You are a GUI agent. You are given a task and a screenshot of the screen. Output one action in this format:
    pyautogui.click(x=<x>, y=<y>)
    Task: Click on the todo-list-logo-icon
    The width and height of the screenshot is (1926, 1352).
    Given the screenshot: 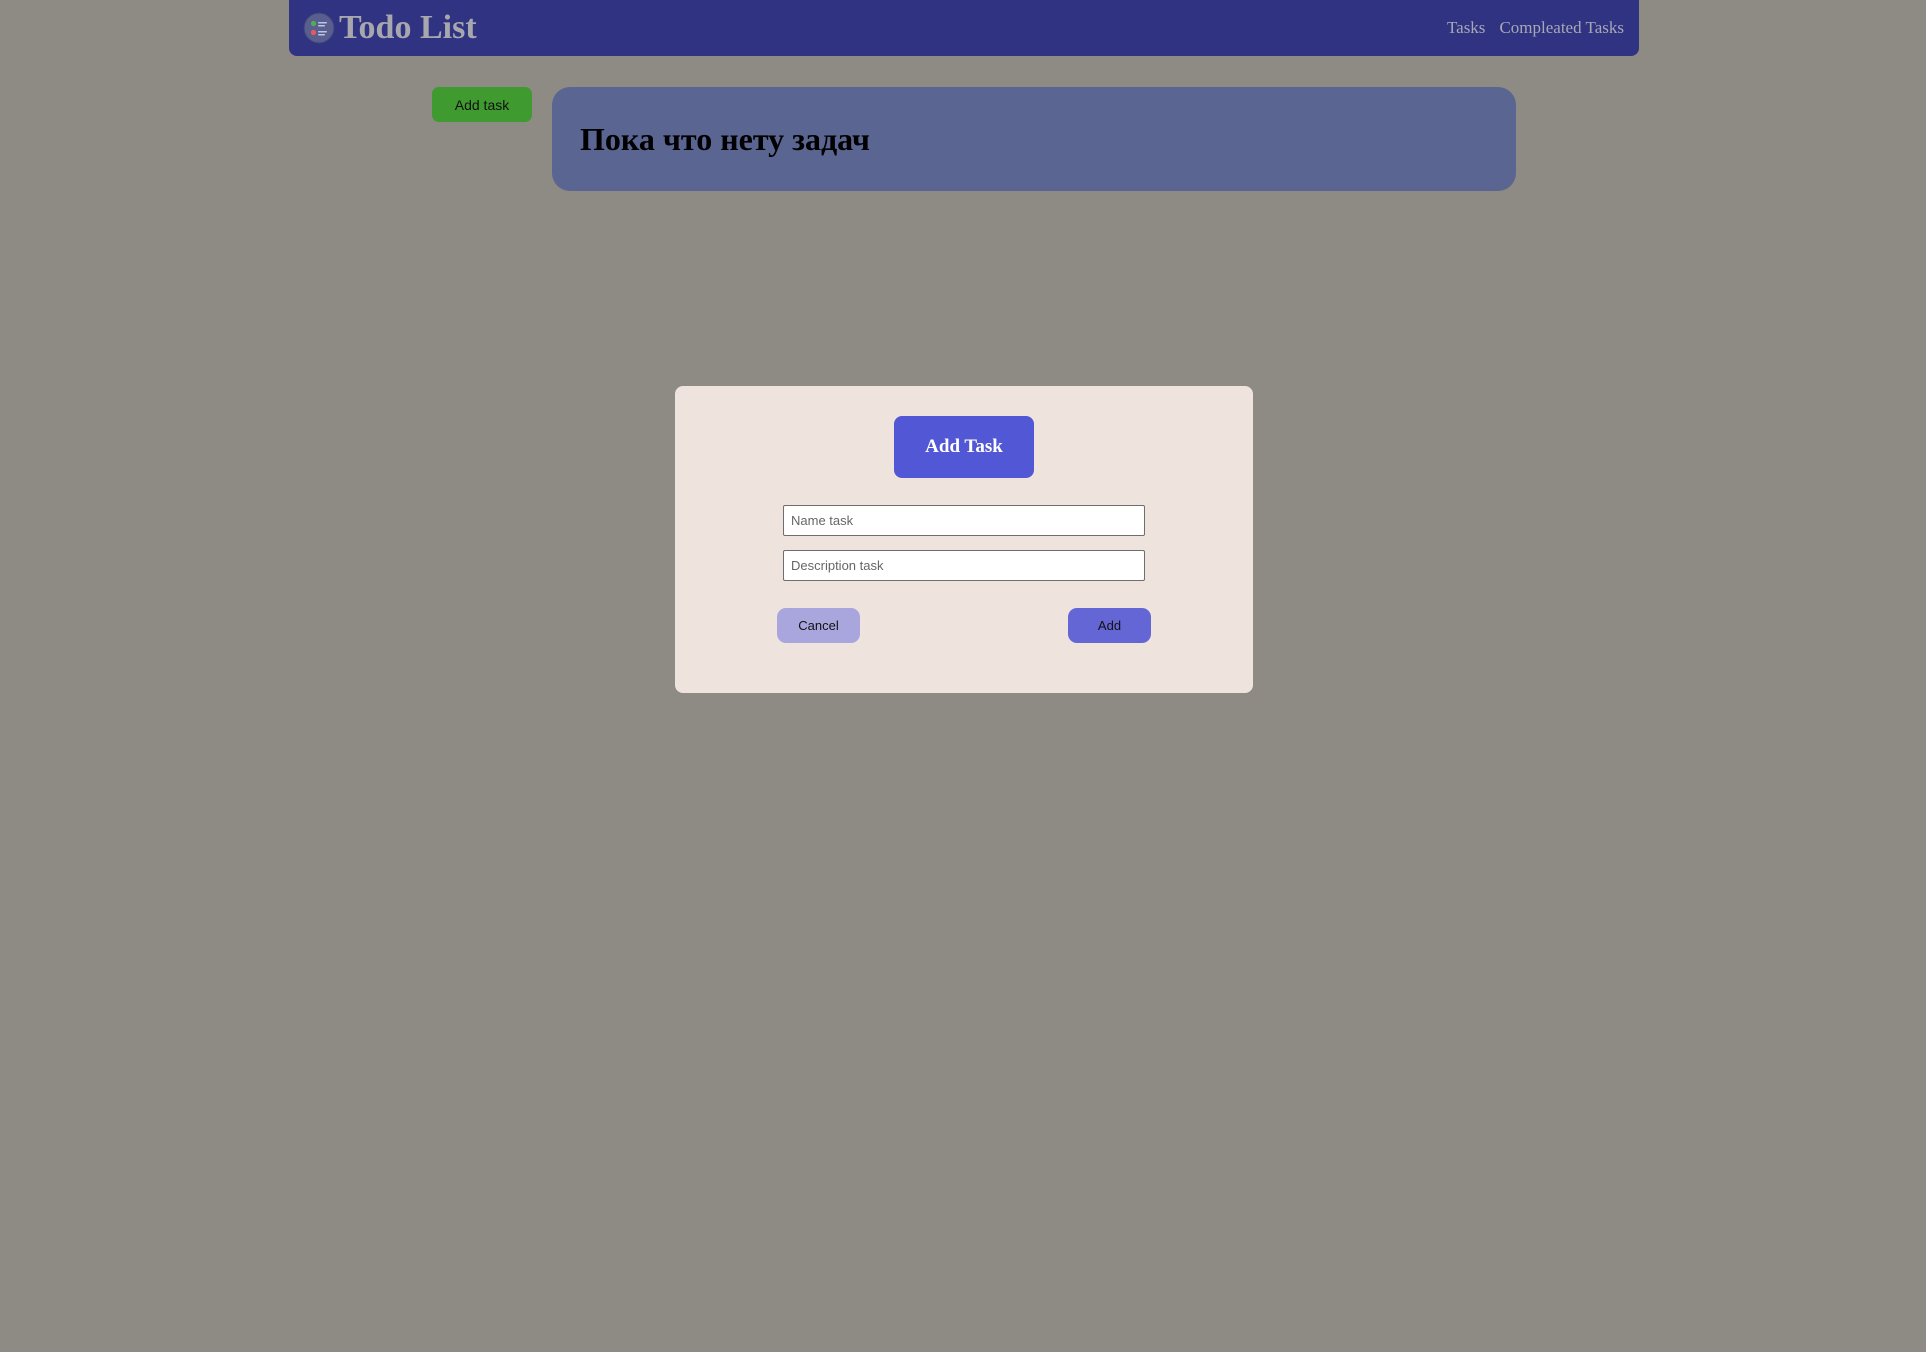 What is the action you would take?
    pyautogui.click(x=319, y=28)
    